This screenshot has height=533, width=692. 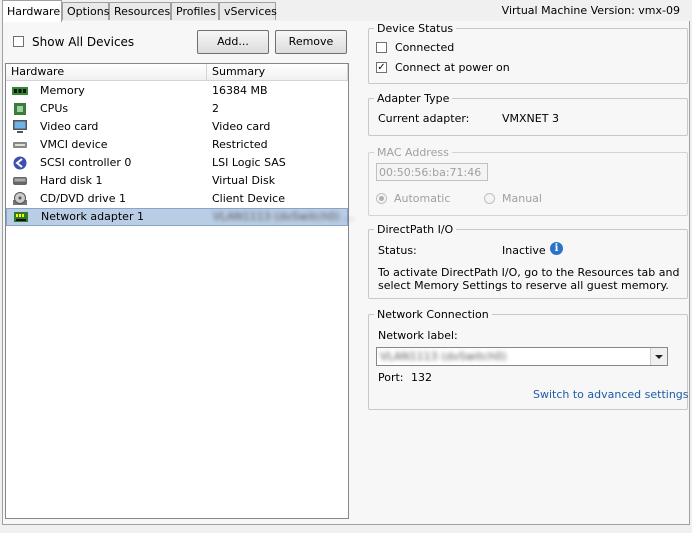 I want to click on connected-label: Connected, so click(x=425, y=47).